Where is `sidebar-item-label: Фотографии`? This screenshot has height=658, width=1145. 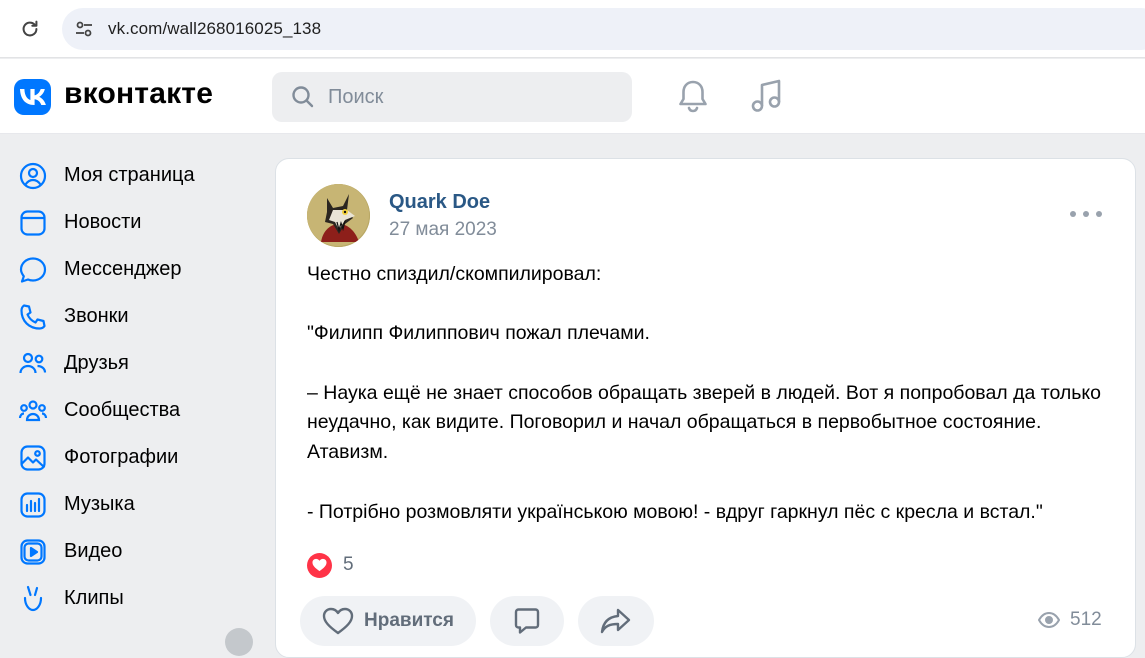
sidebar-item-label: Фотографии is located at coordinates (121, 457).